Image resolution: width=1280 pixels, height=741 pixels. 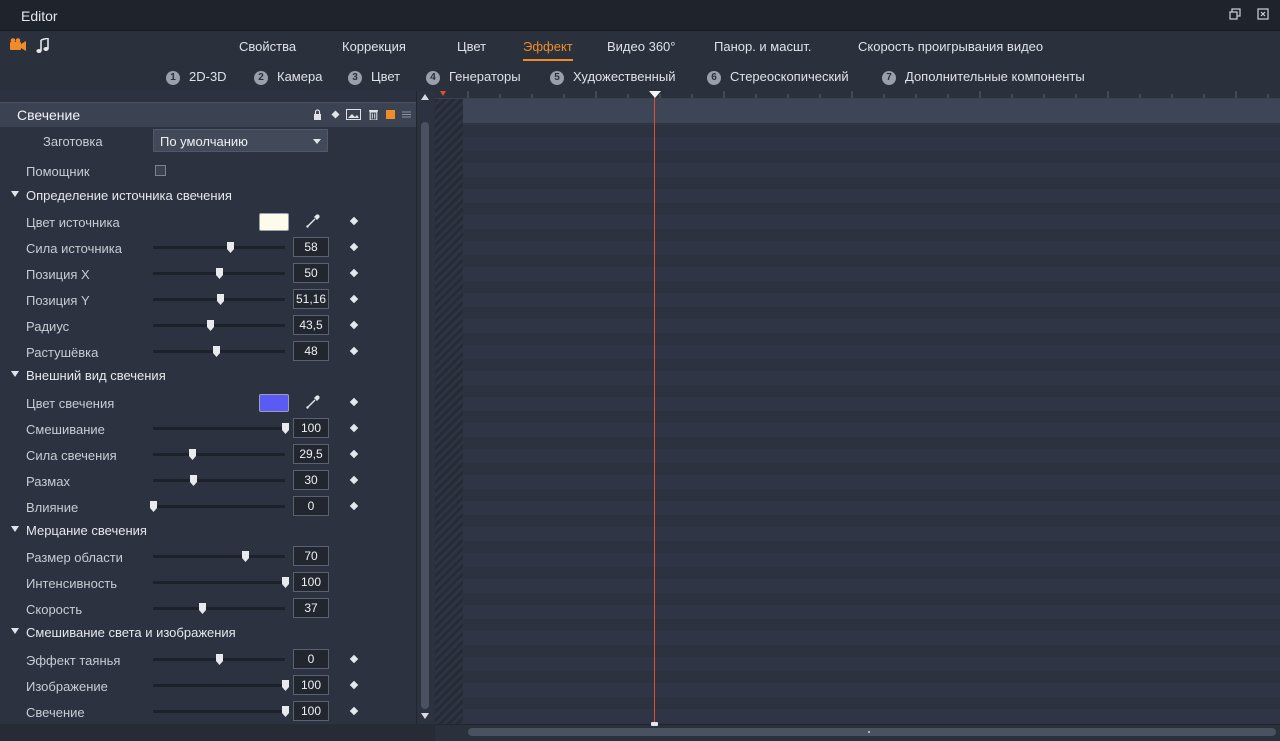 What do you see at coordinates (317, 114) in the screenshot?
I see `lock-icon` at bounding box center [317, 114].